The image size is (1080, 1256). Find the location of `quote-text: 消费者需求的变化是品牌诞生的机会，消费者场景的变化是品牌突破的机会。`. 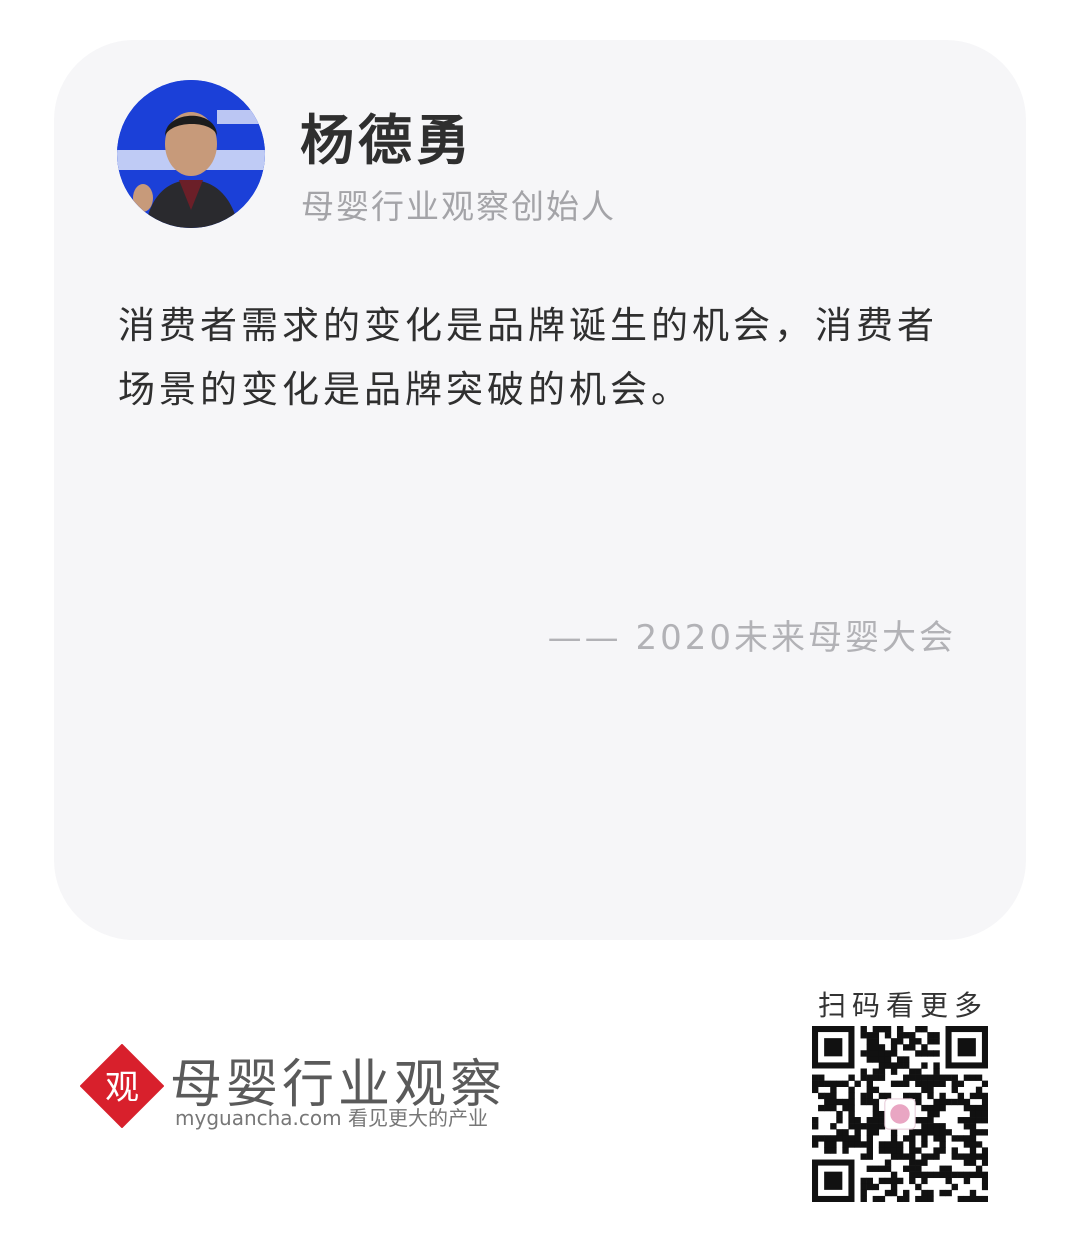

quote-text: 消费者需求的变化是品牌诞生的机会，消费者场景的变化是品牌突破的机会。 is located at coordinates (528, 357).